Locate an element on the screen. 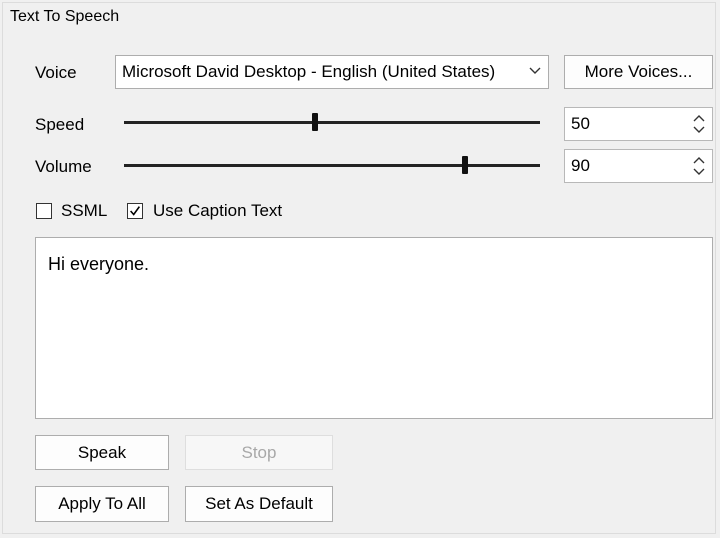  speech-text: Hi everyone. is located at coordinates (99, 264).